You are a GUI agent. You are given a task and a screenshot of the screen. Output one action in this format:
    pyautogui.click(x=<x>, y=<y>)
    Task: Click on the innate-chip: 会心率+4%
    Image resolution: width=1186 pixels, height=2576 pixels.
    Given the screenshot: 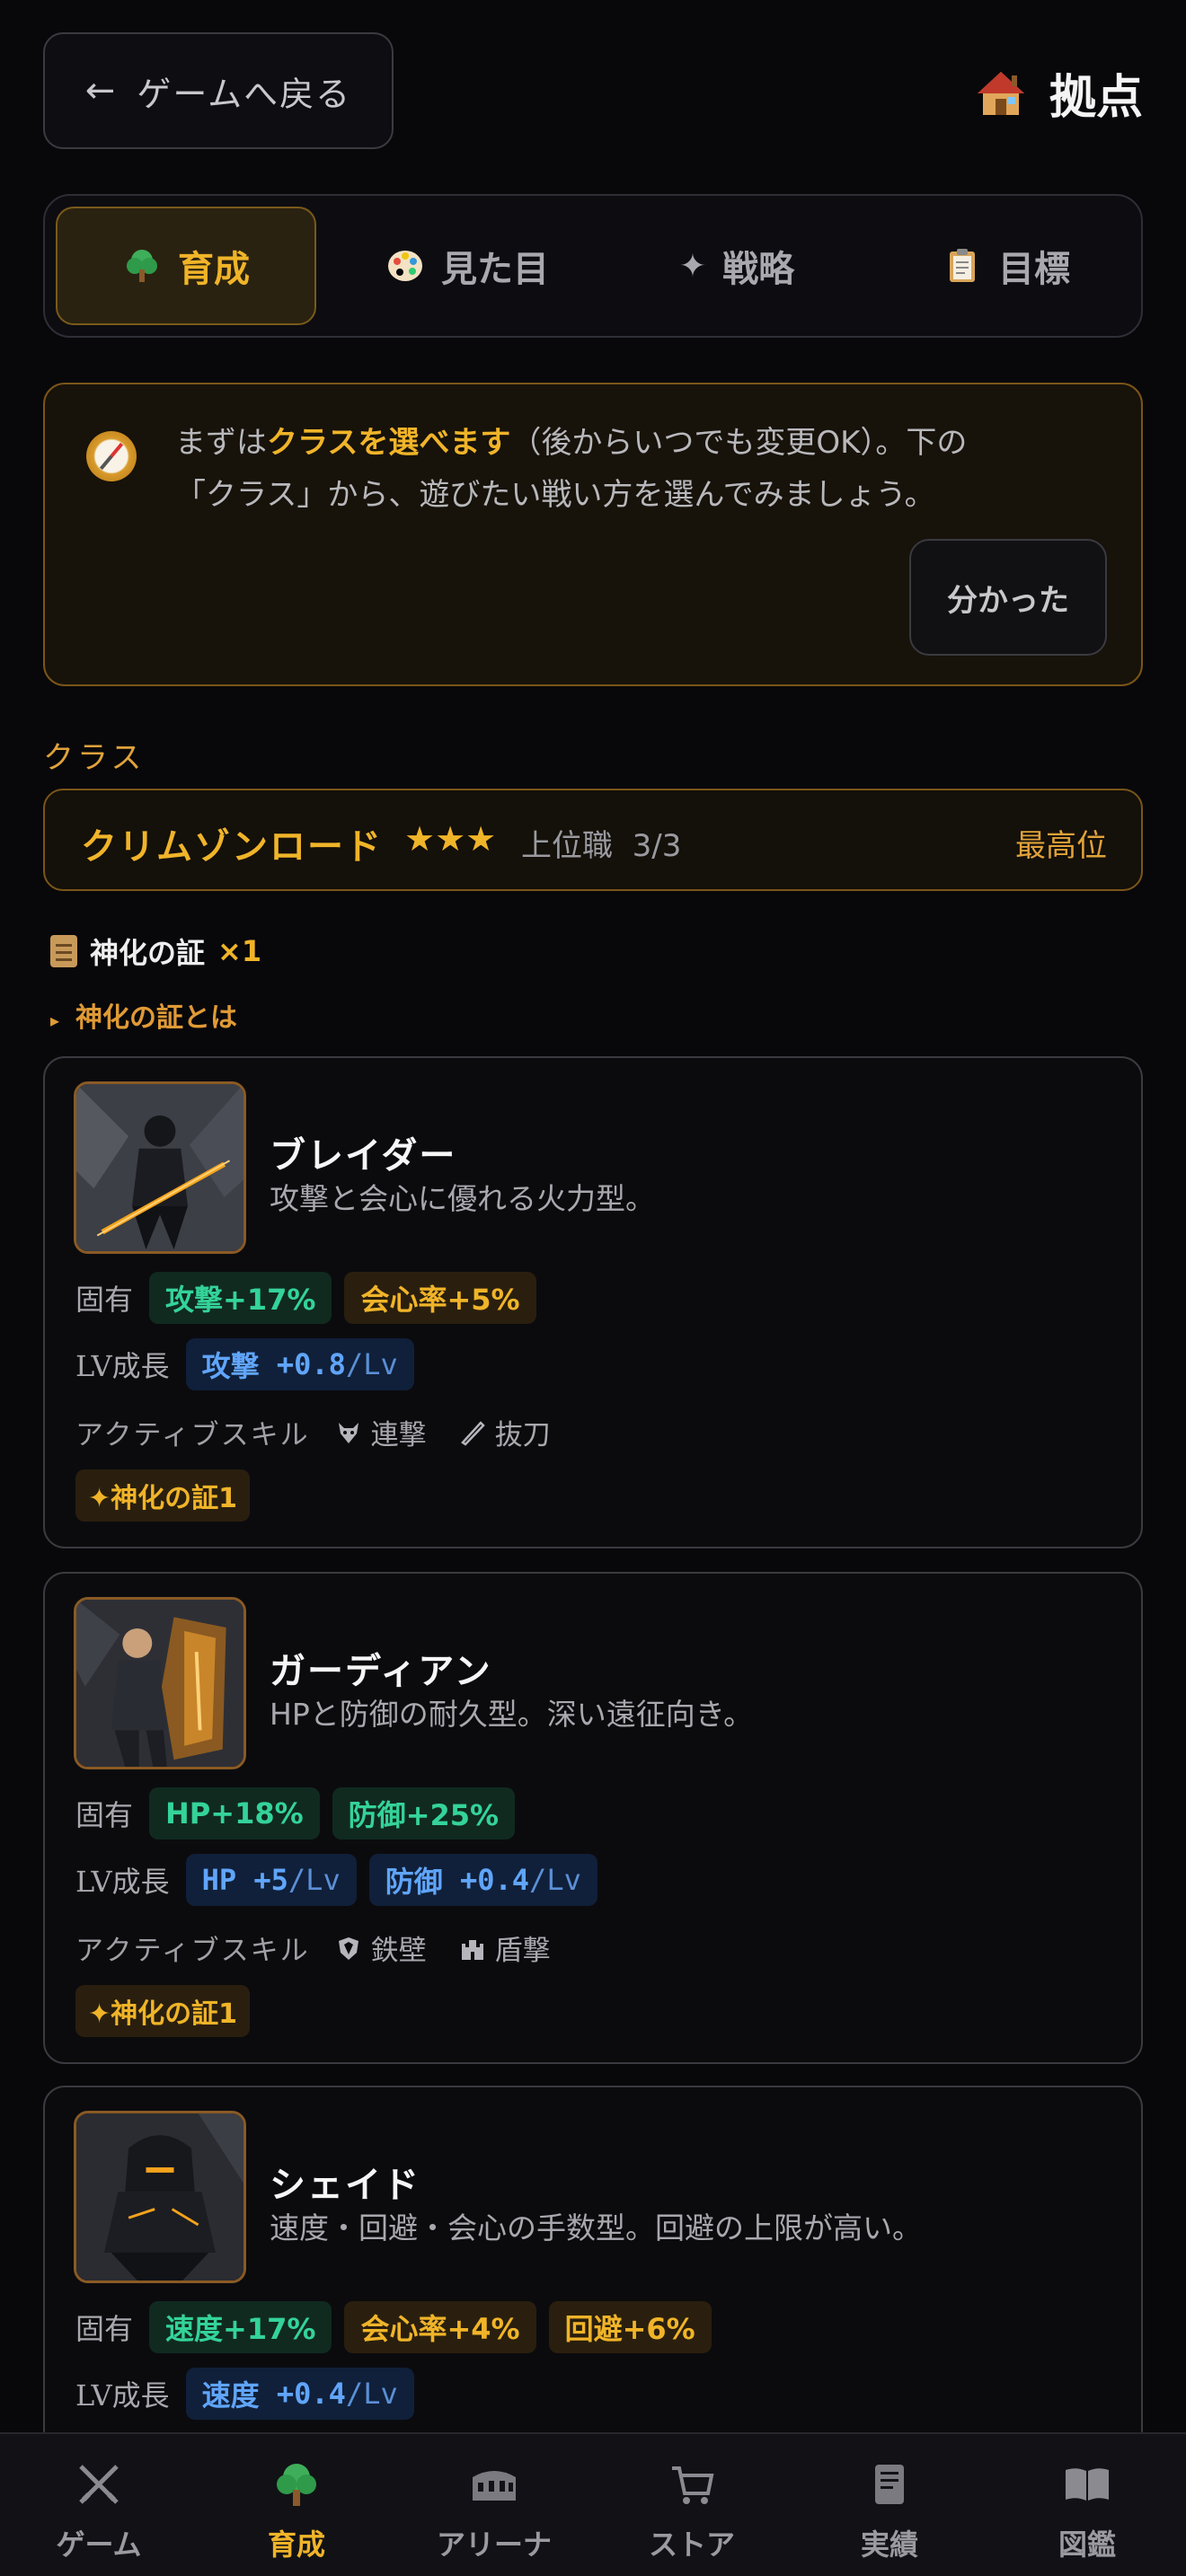 What is the action you would take?
    pyautogui.click(x=440, y=2327)
    